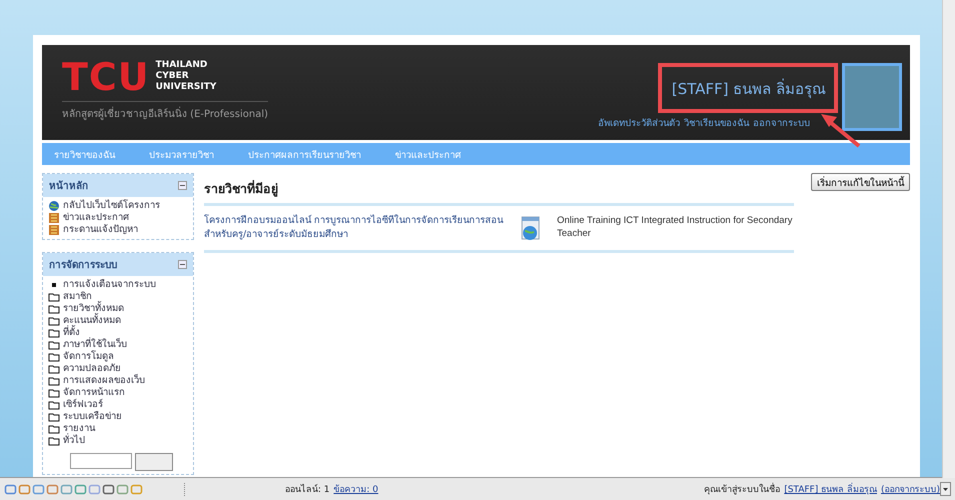 This screenshot has height=500, width=955. I want to click on sidebar-item: เซิร์ฟเวอร์, so click(83, 405).